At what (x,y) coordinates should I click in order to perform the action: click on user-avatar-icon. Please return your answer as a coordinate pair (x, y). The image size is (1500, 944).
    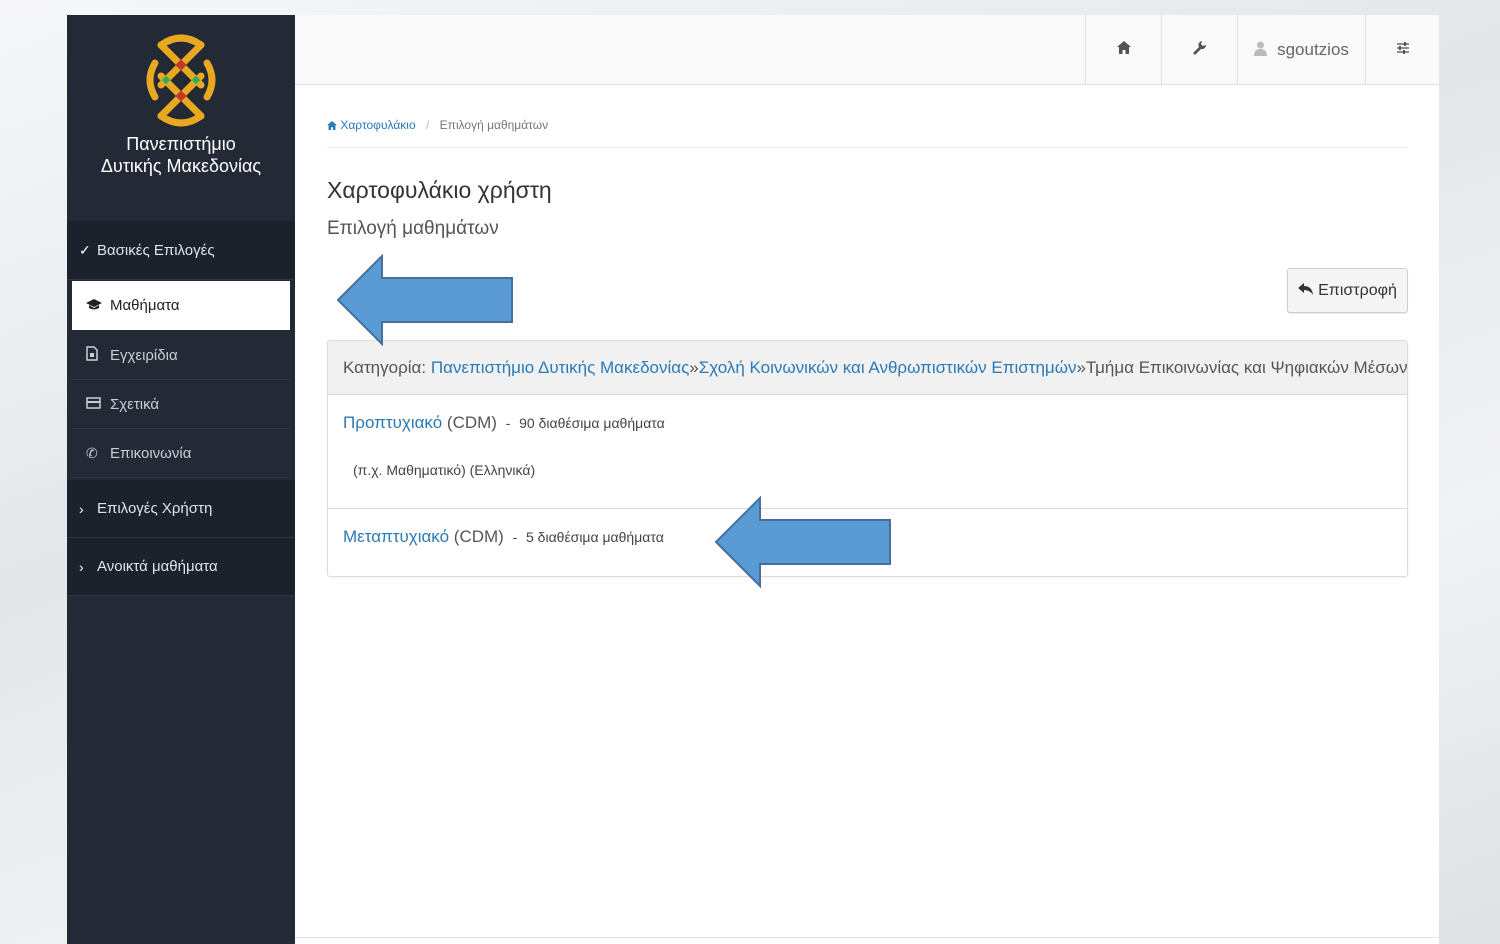
    Looking at the image, I should click on (1261, 50).